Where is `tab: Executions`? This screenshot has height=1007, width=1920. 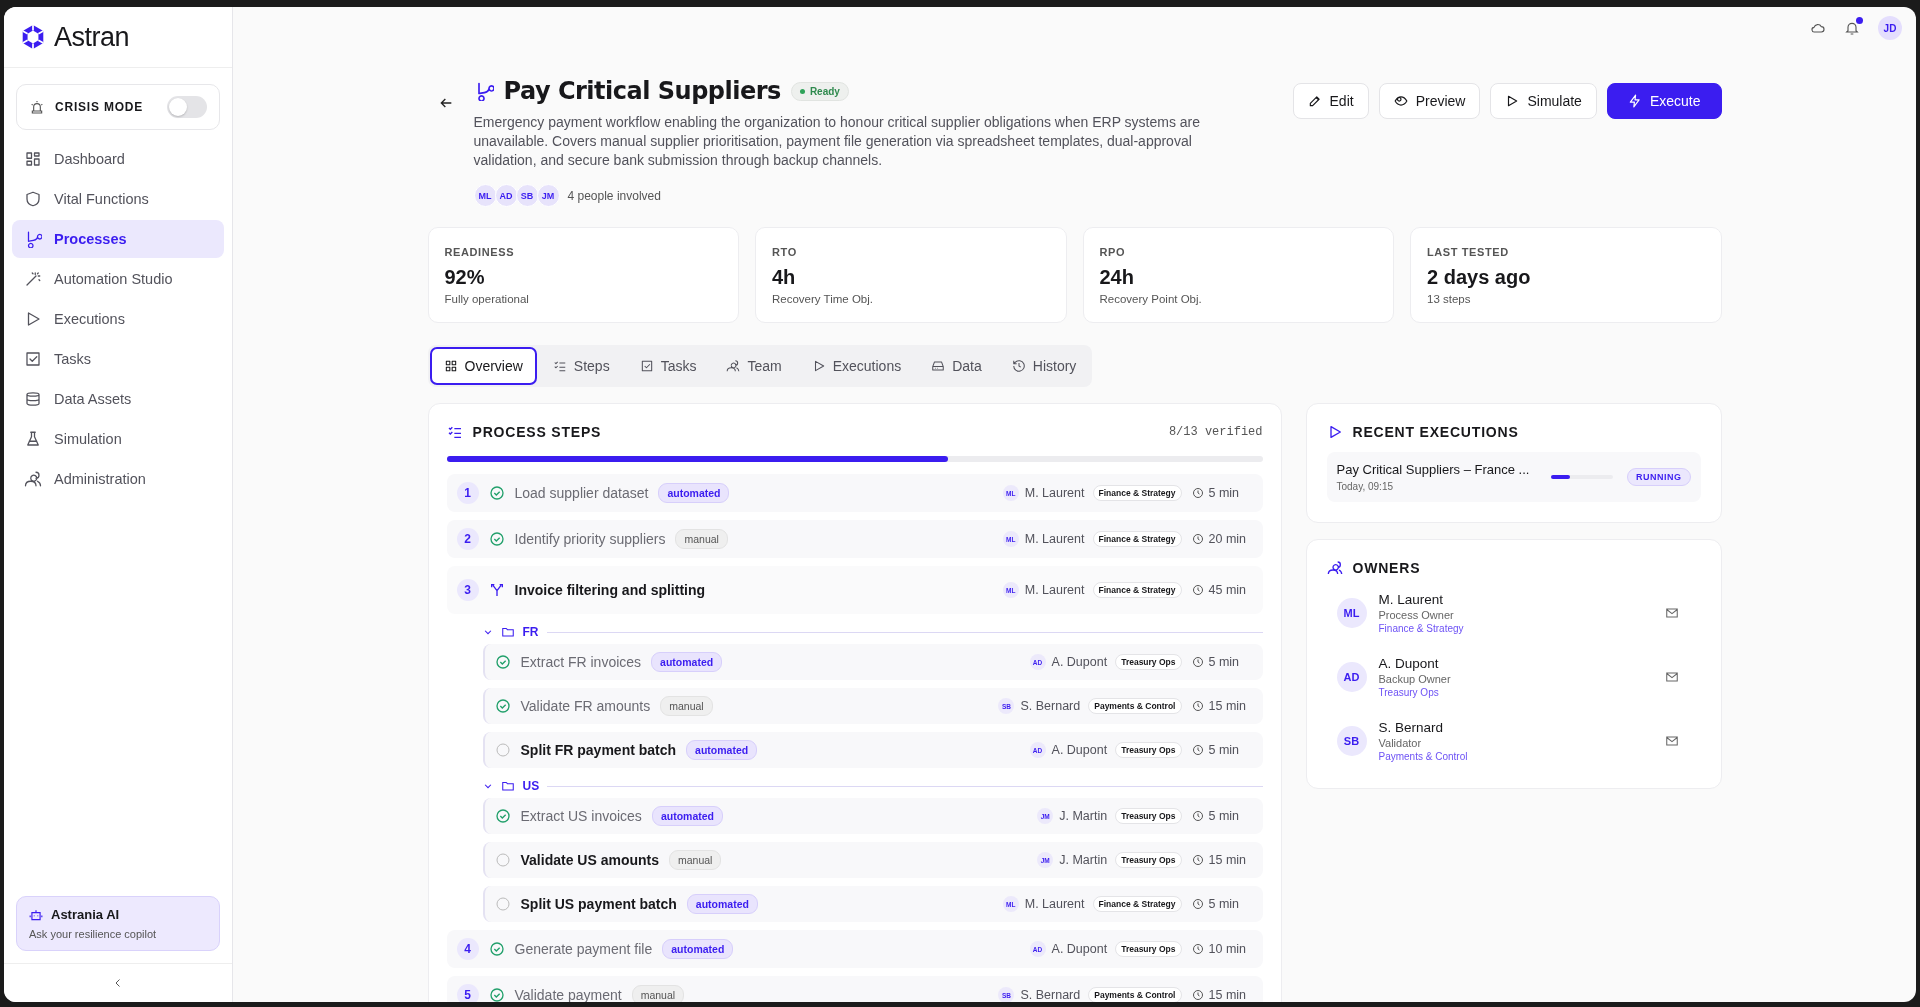 tab: Executions is located at coordinates (856, 366).